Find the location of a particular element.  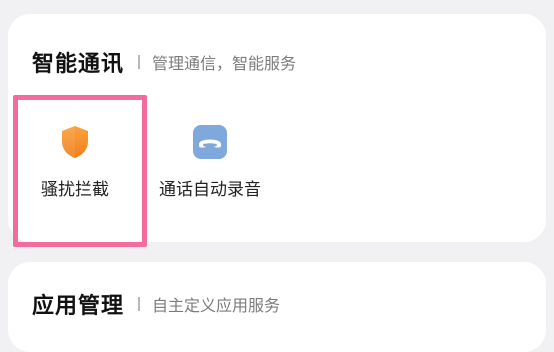

harassment-block-button: 骚扰拦截 is located at coordinates (75, 157).